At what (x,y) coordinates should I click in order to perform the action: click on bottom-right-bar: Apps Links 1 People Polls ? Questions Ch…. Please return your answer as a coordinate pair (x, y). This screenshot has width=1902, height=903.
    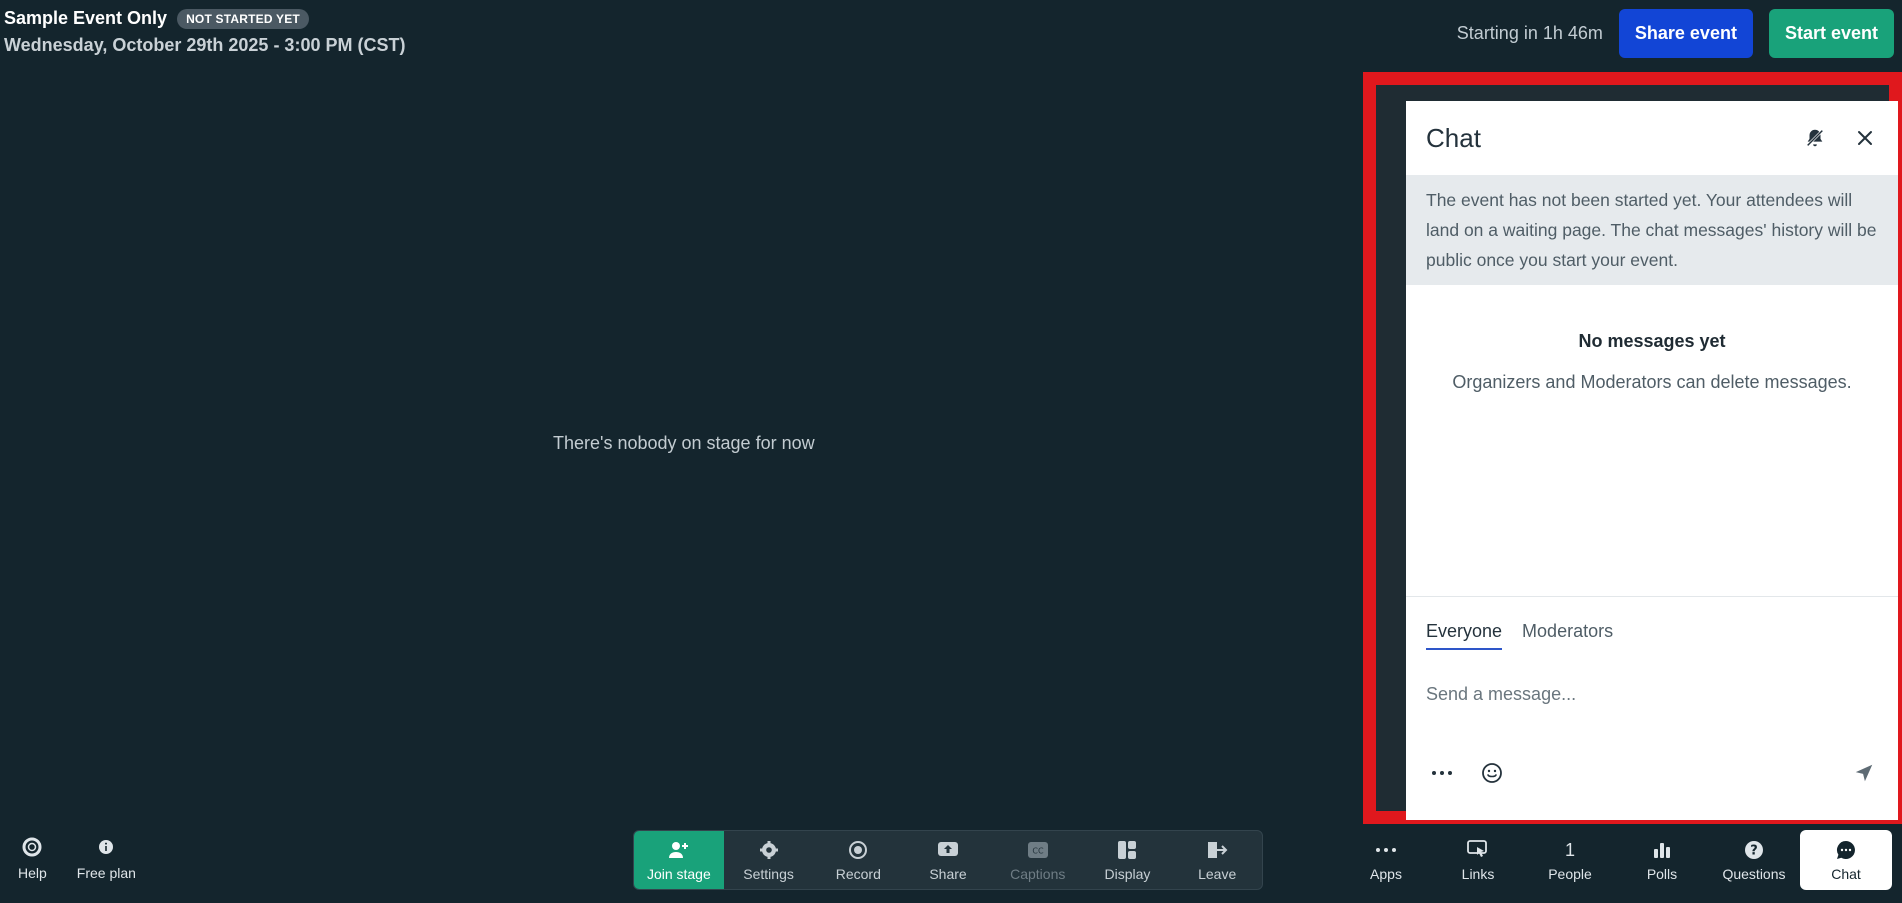
    Looking at the image, I should click on (1616, 860).